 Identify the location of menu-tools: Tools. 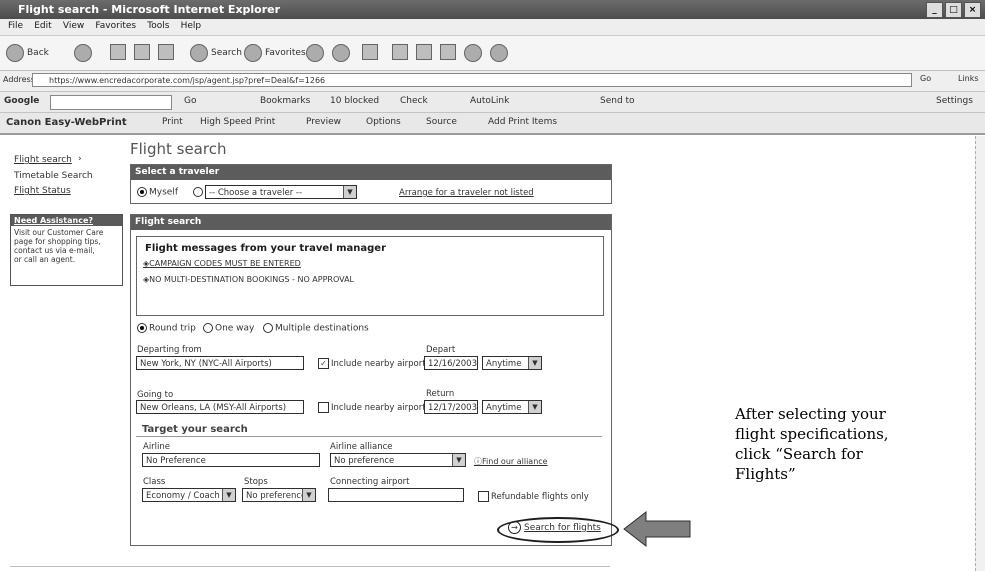
(158, 26).